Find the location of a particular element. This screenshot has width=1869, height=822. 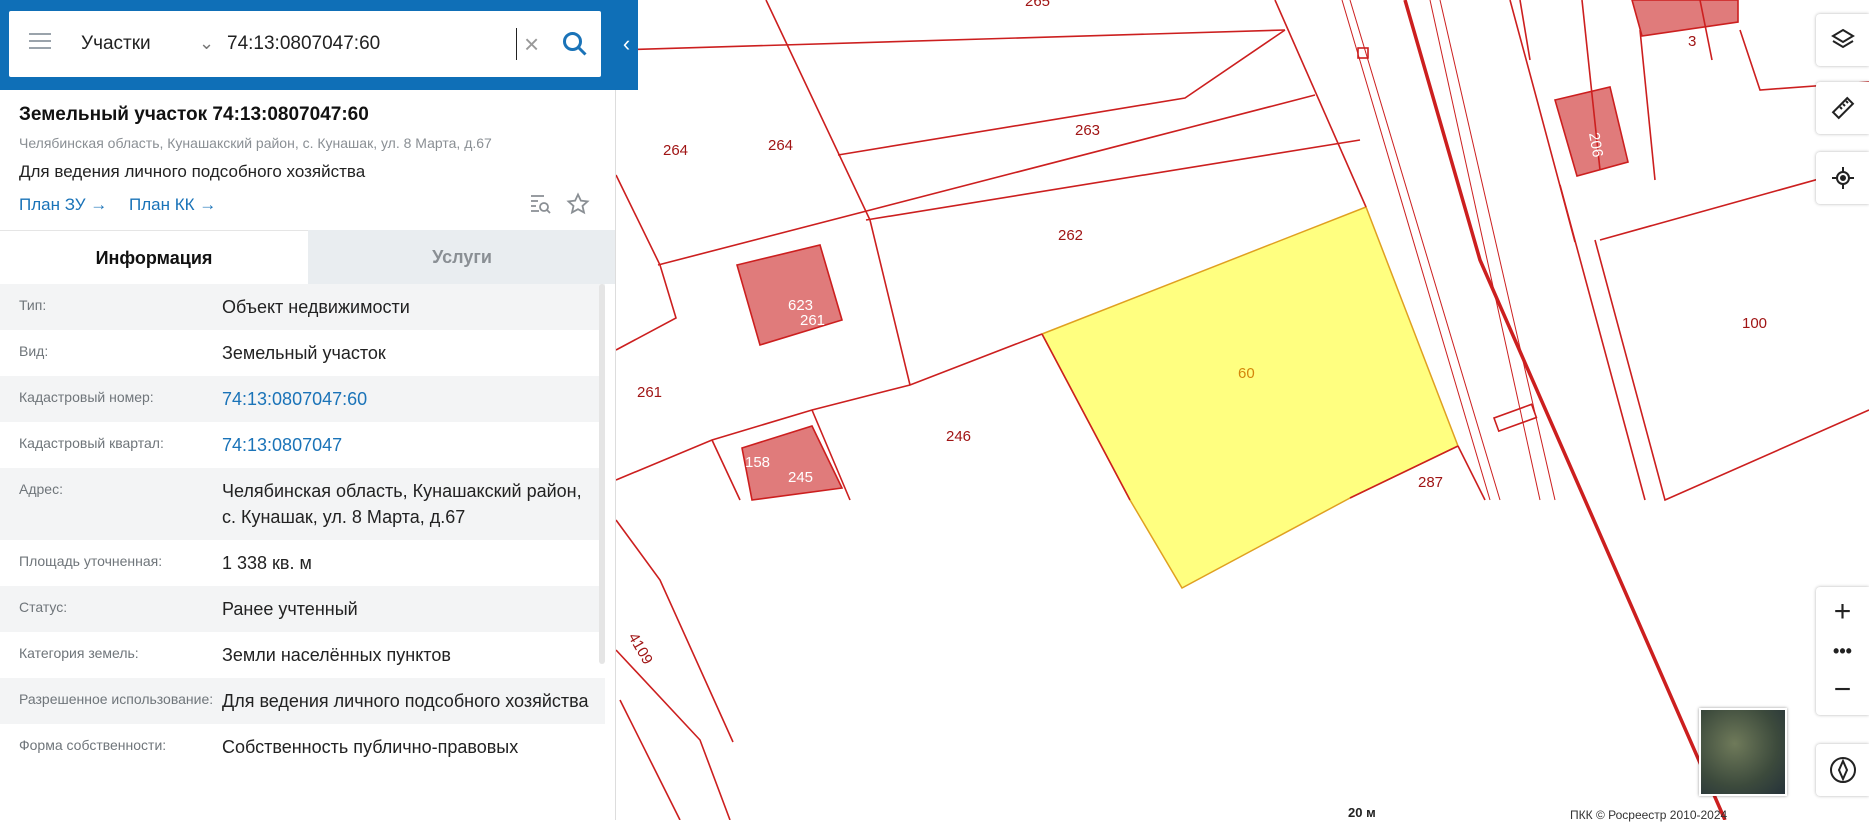

info-value: 1 338 кв. м is located at coordinates (267, 563).